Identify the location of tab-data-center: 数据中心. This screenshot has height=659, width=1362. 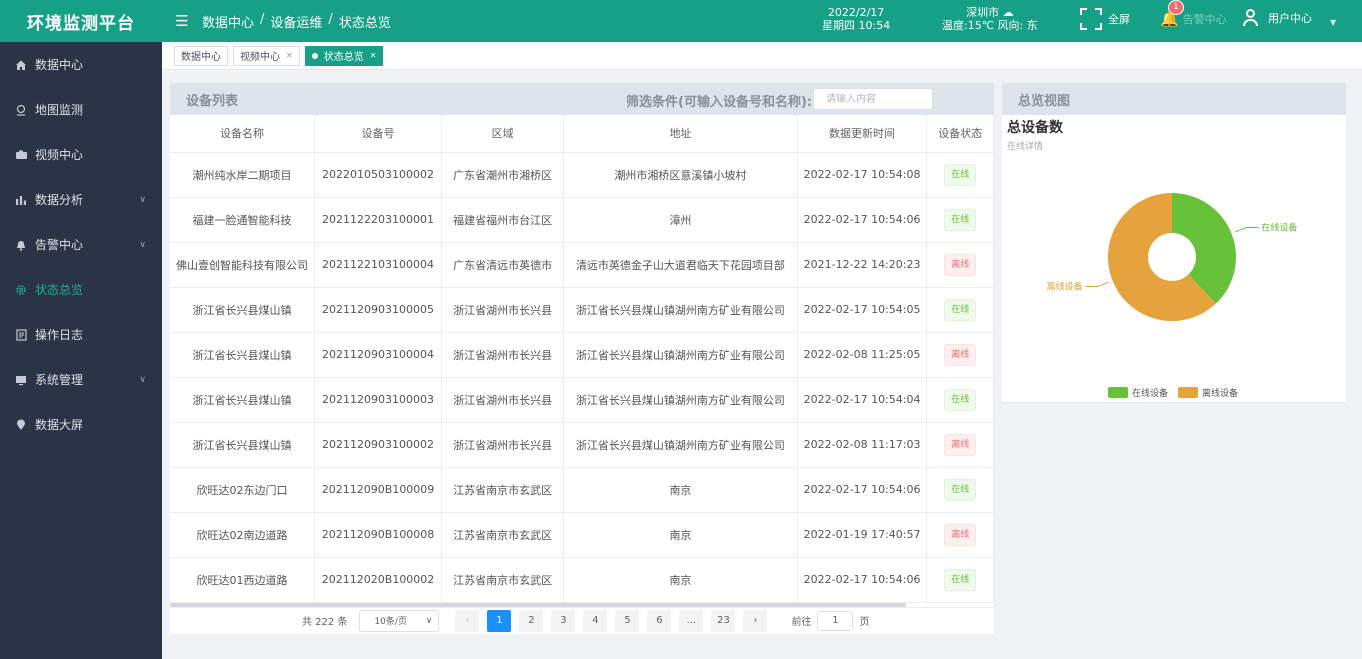
(201, 55).